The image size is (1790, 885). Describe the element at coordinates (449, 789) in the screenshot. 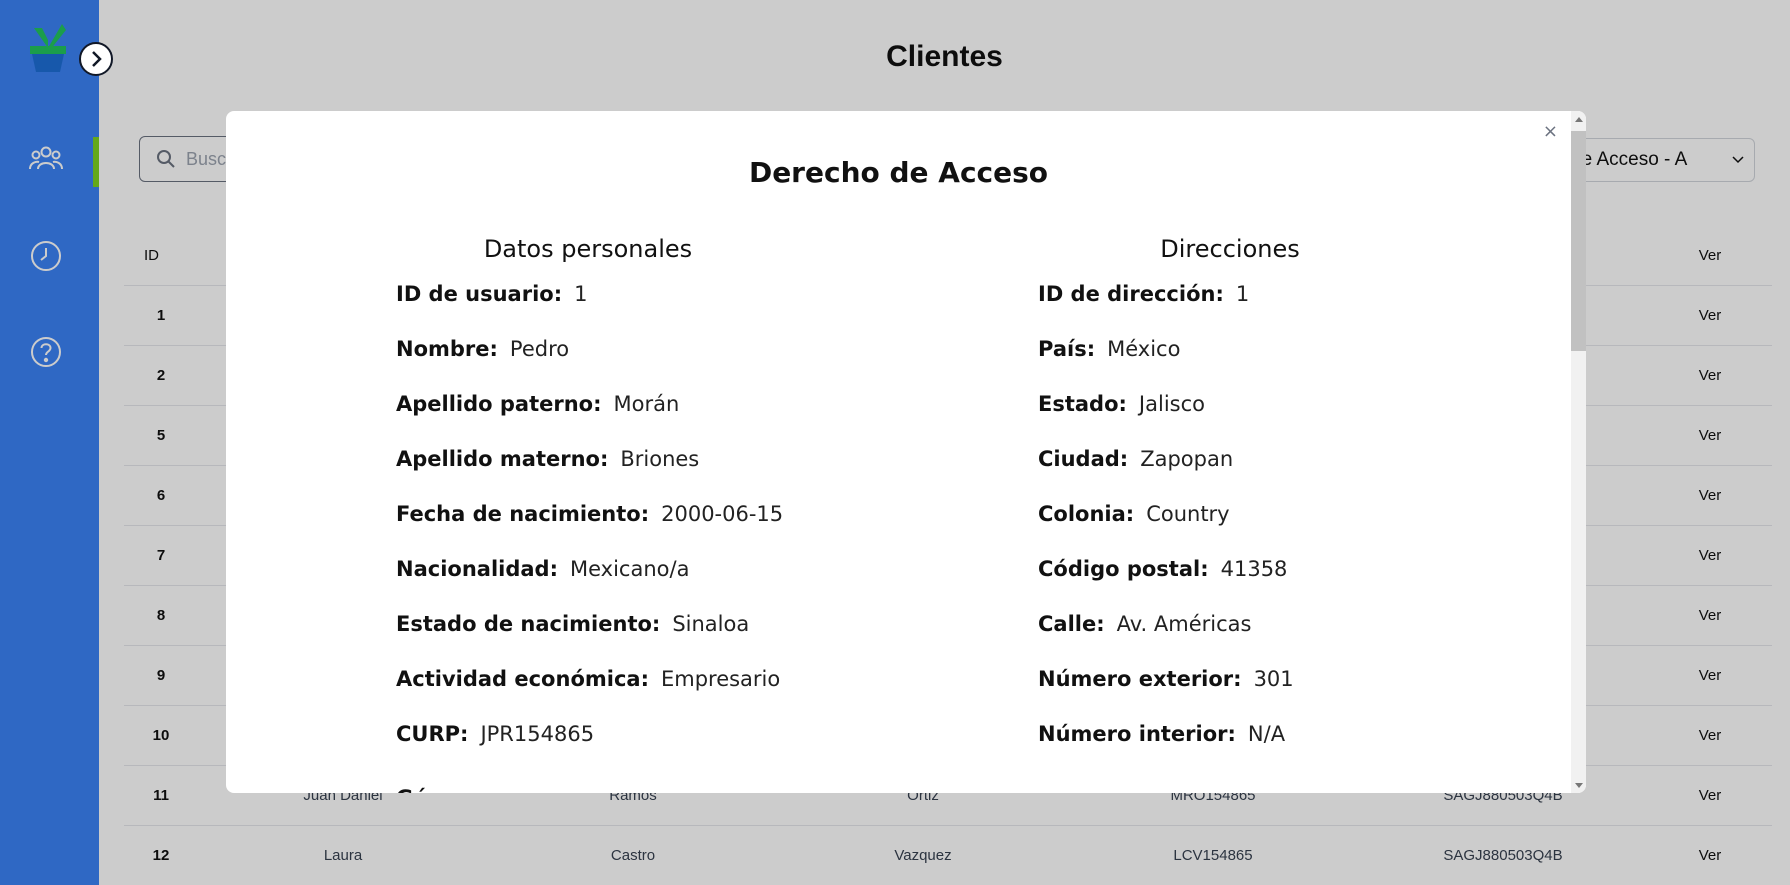

I see `field-cut-off: Género:` at that location.